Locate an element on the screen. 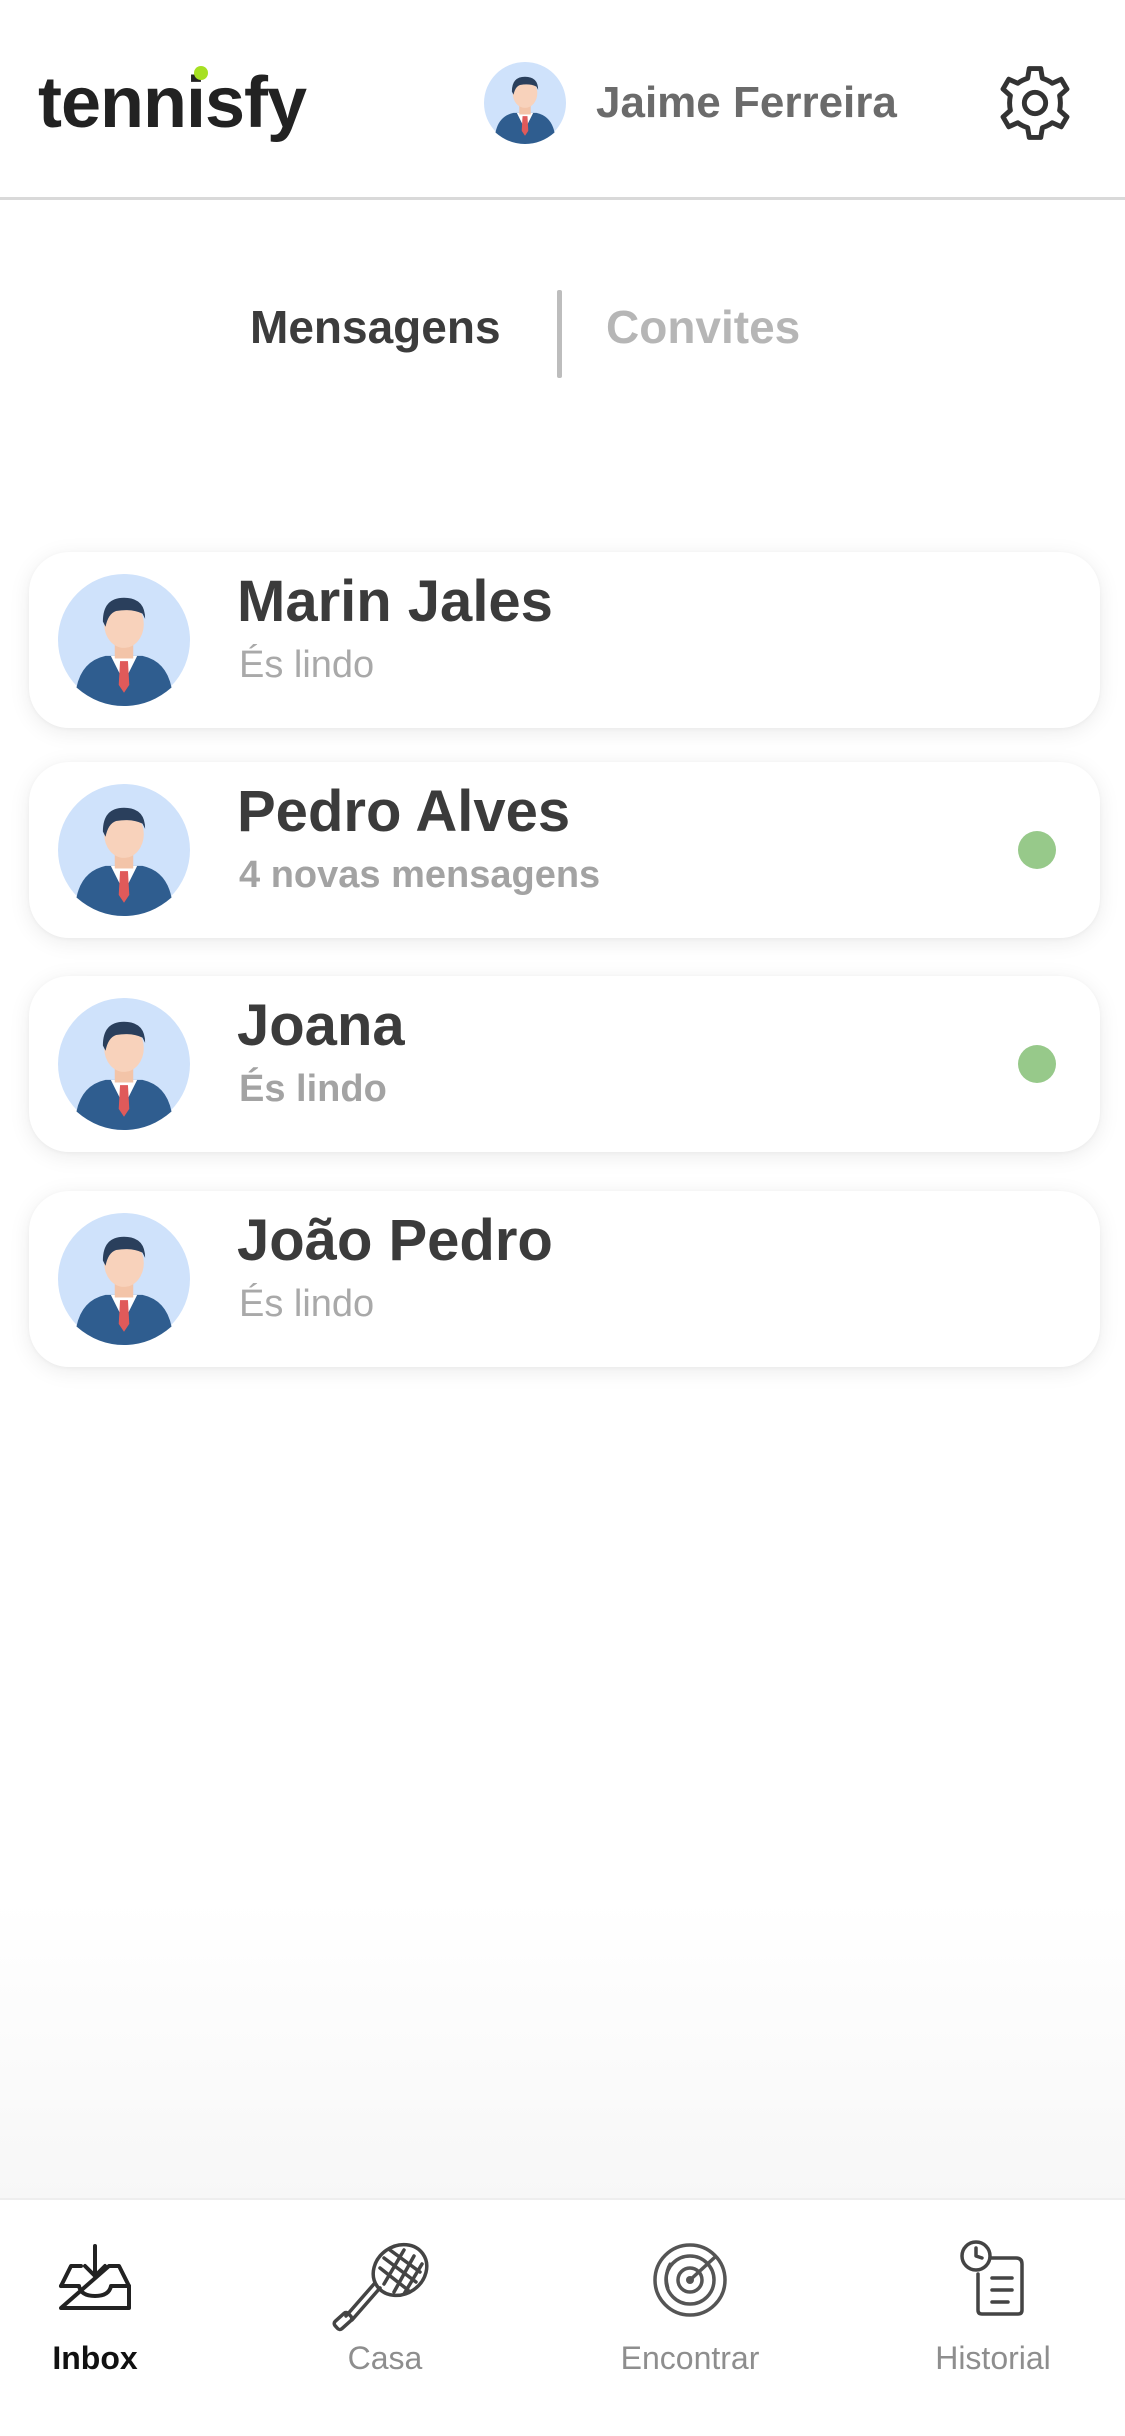 This screenshot has height=2436, width=1125. app-header: tennisfy Jaime Ferreira is located at coordinates (562, 100).